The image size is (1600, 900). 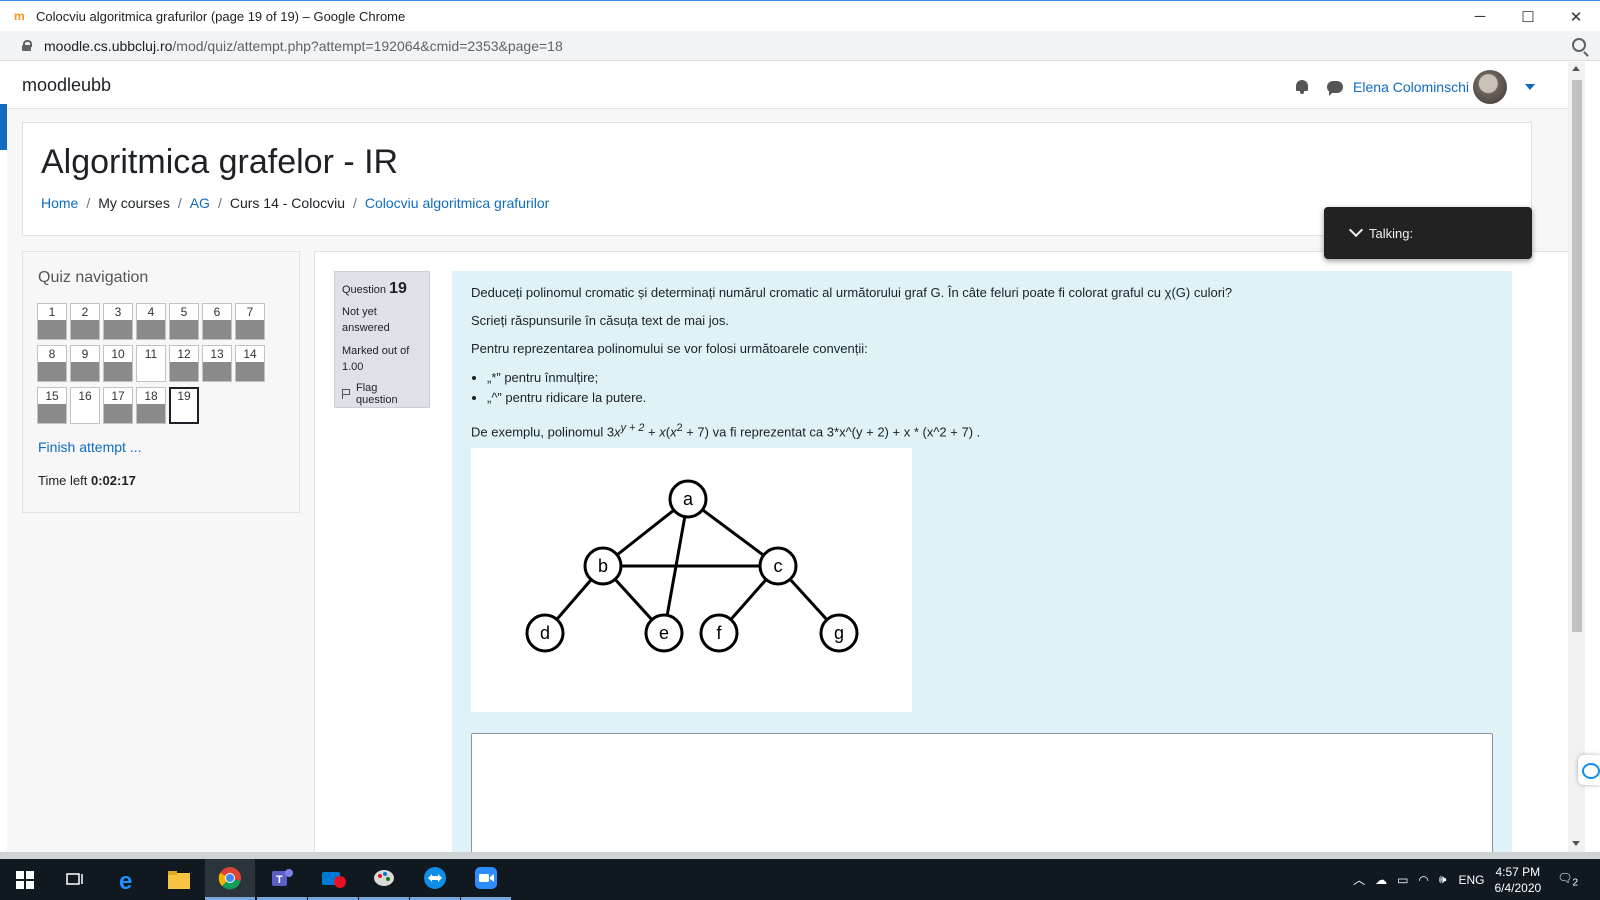 I want to click on notifications-bell-icon, so click(x=1302, y=87).